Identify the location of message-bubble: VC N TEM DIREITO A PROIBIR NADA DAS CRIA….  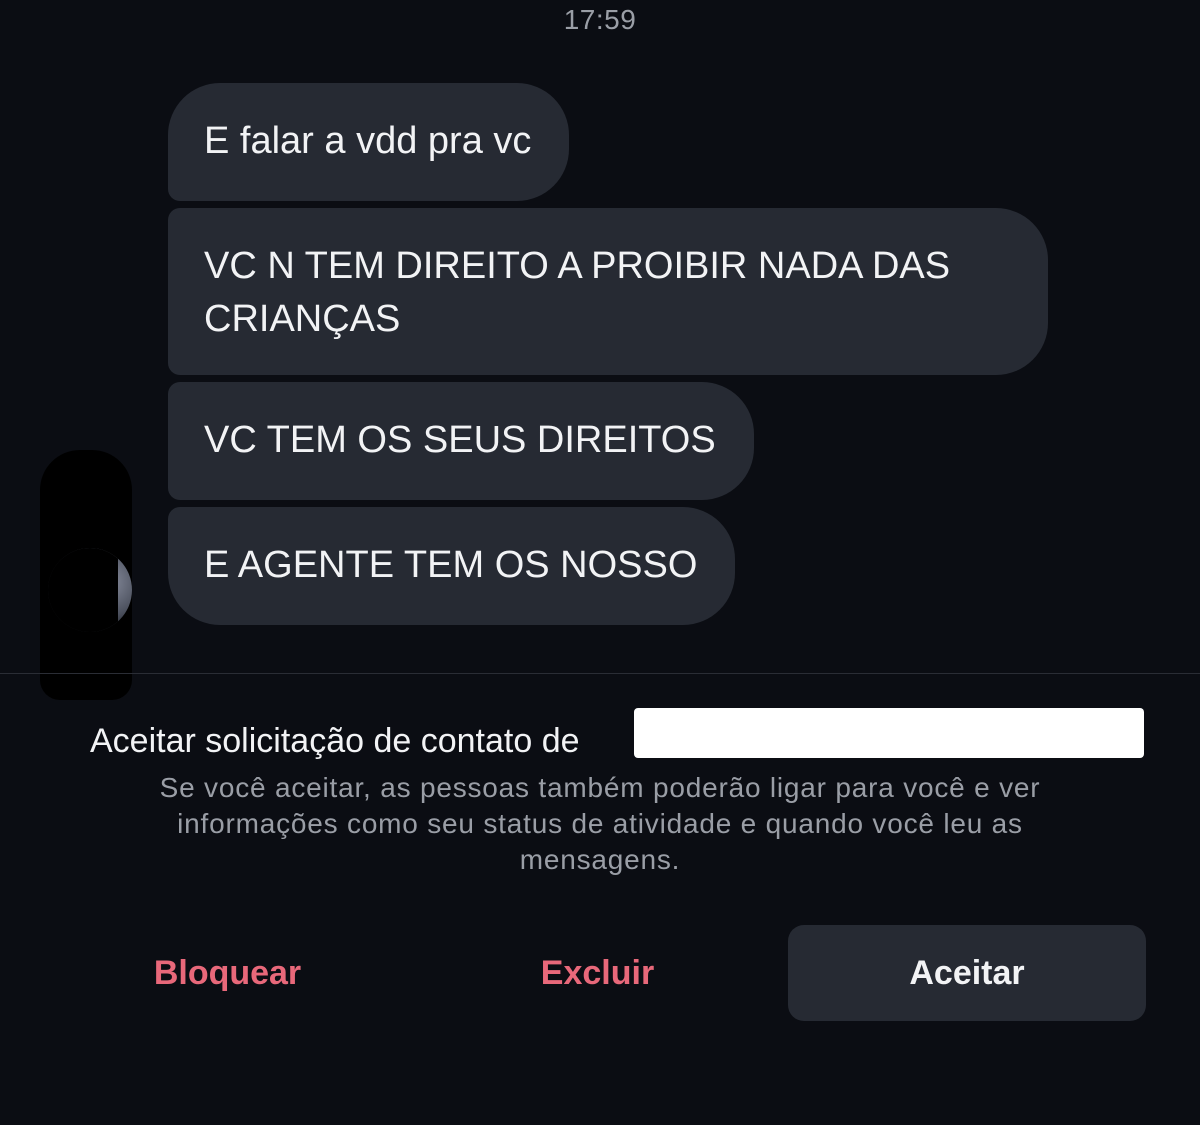
(608, 291).